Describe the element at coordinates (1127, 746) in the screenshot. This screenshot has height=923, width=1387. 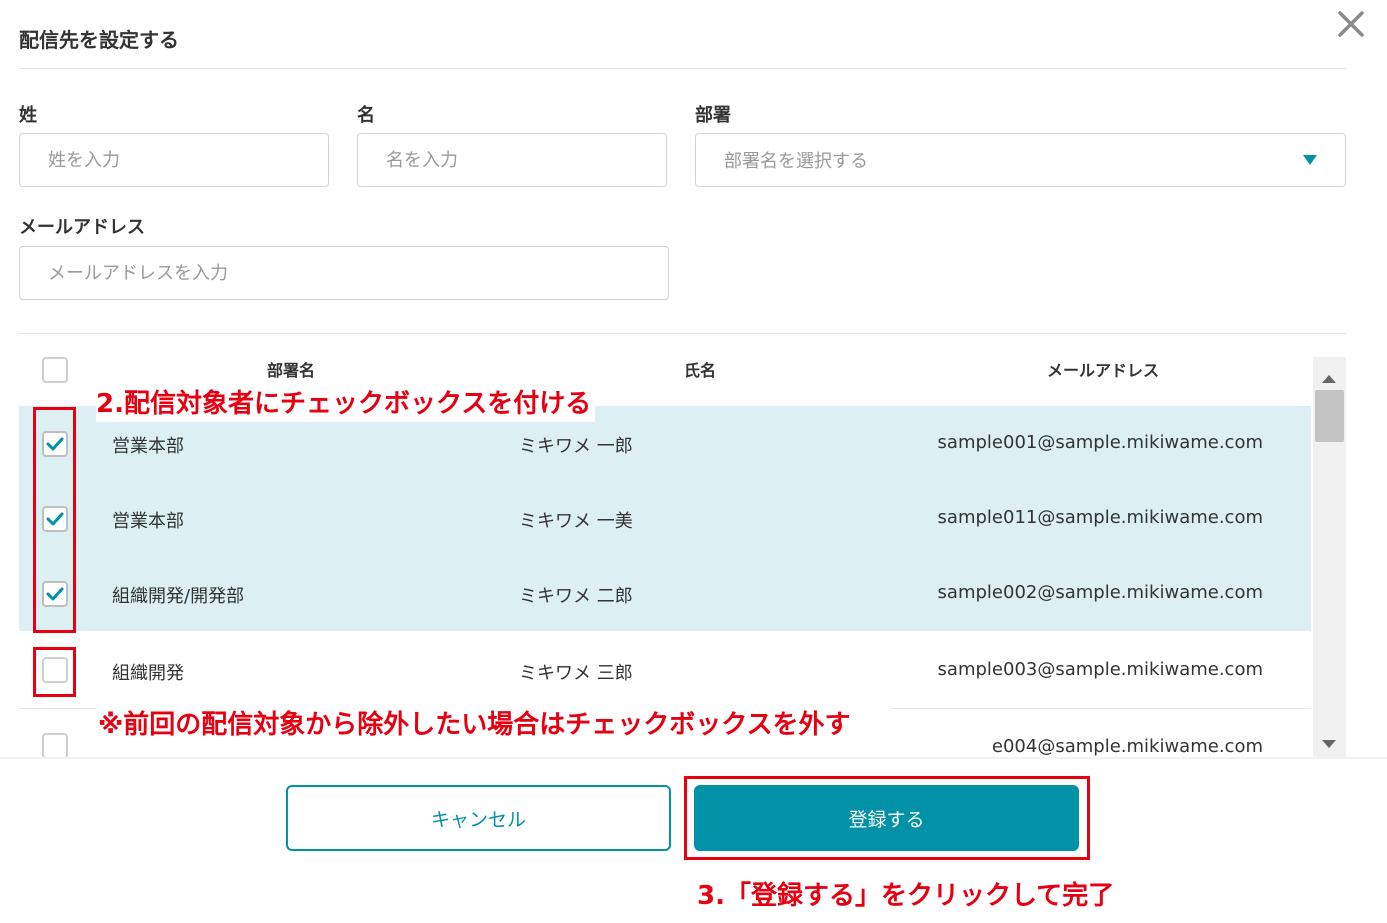
I see `row-email: e004@sample.mikiwame.com` at that location.